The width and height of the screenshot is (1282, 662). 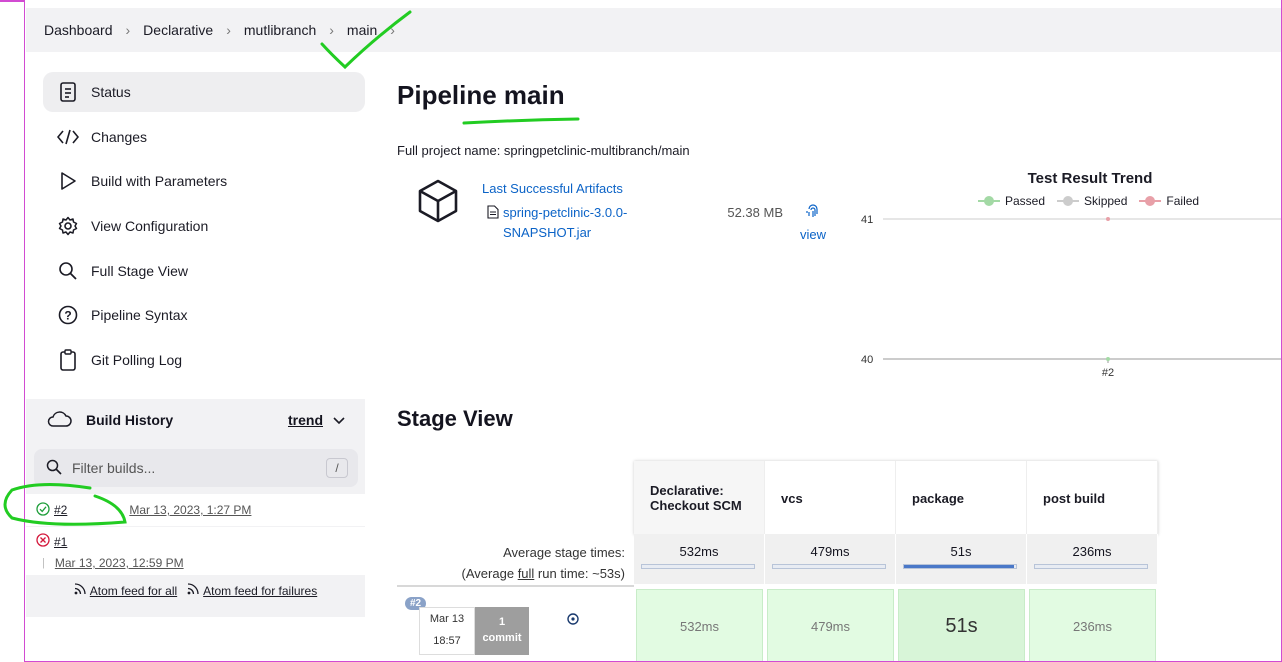 I want to click on sidebar-item-label: Git Polling Log, so click(x=137, y=360).